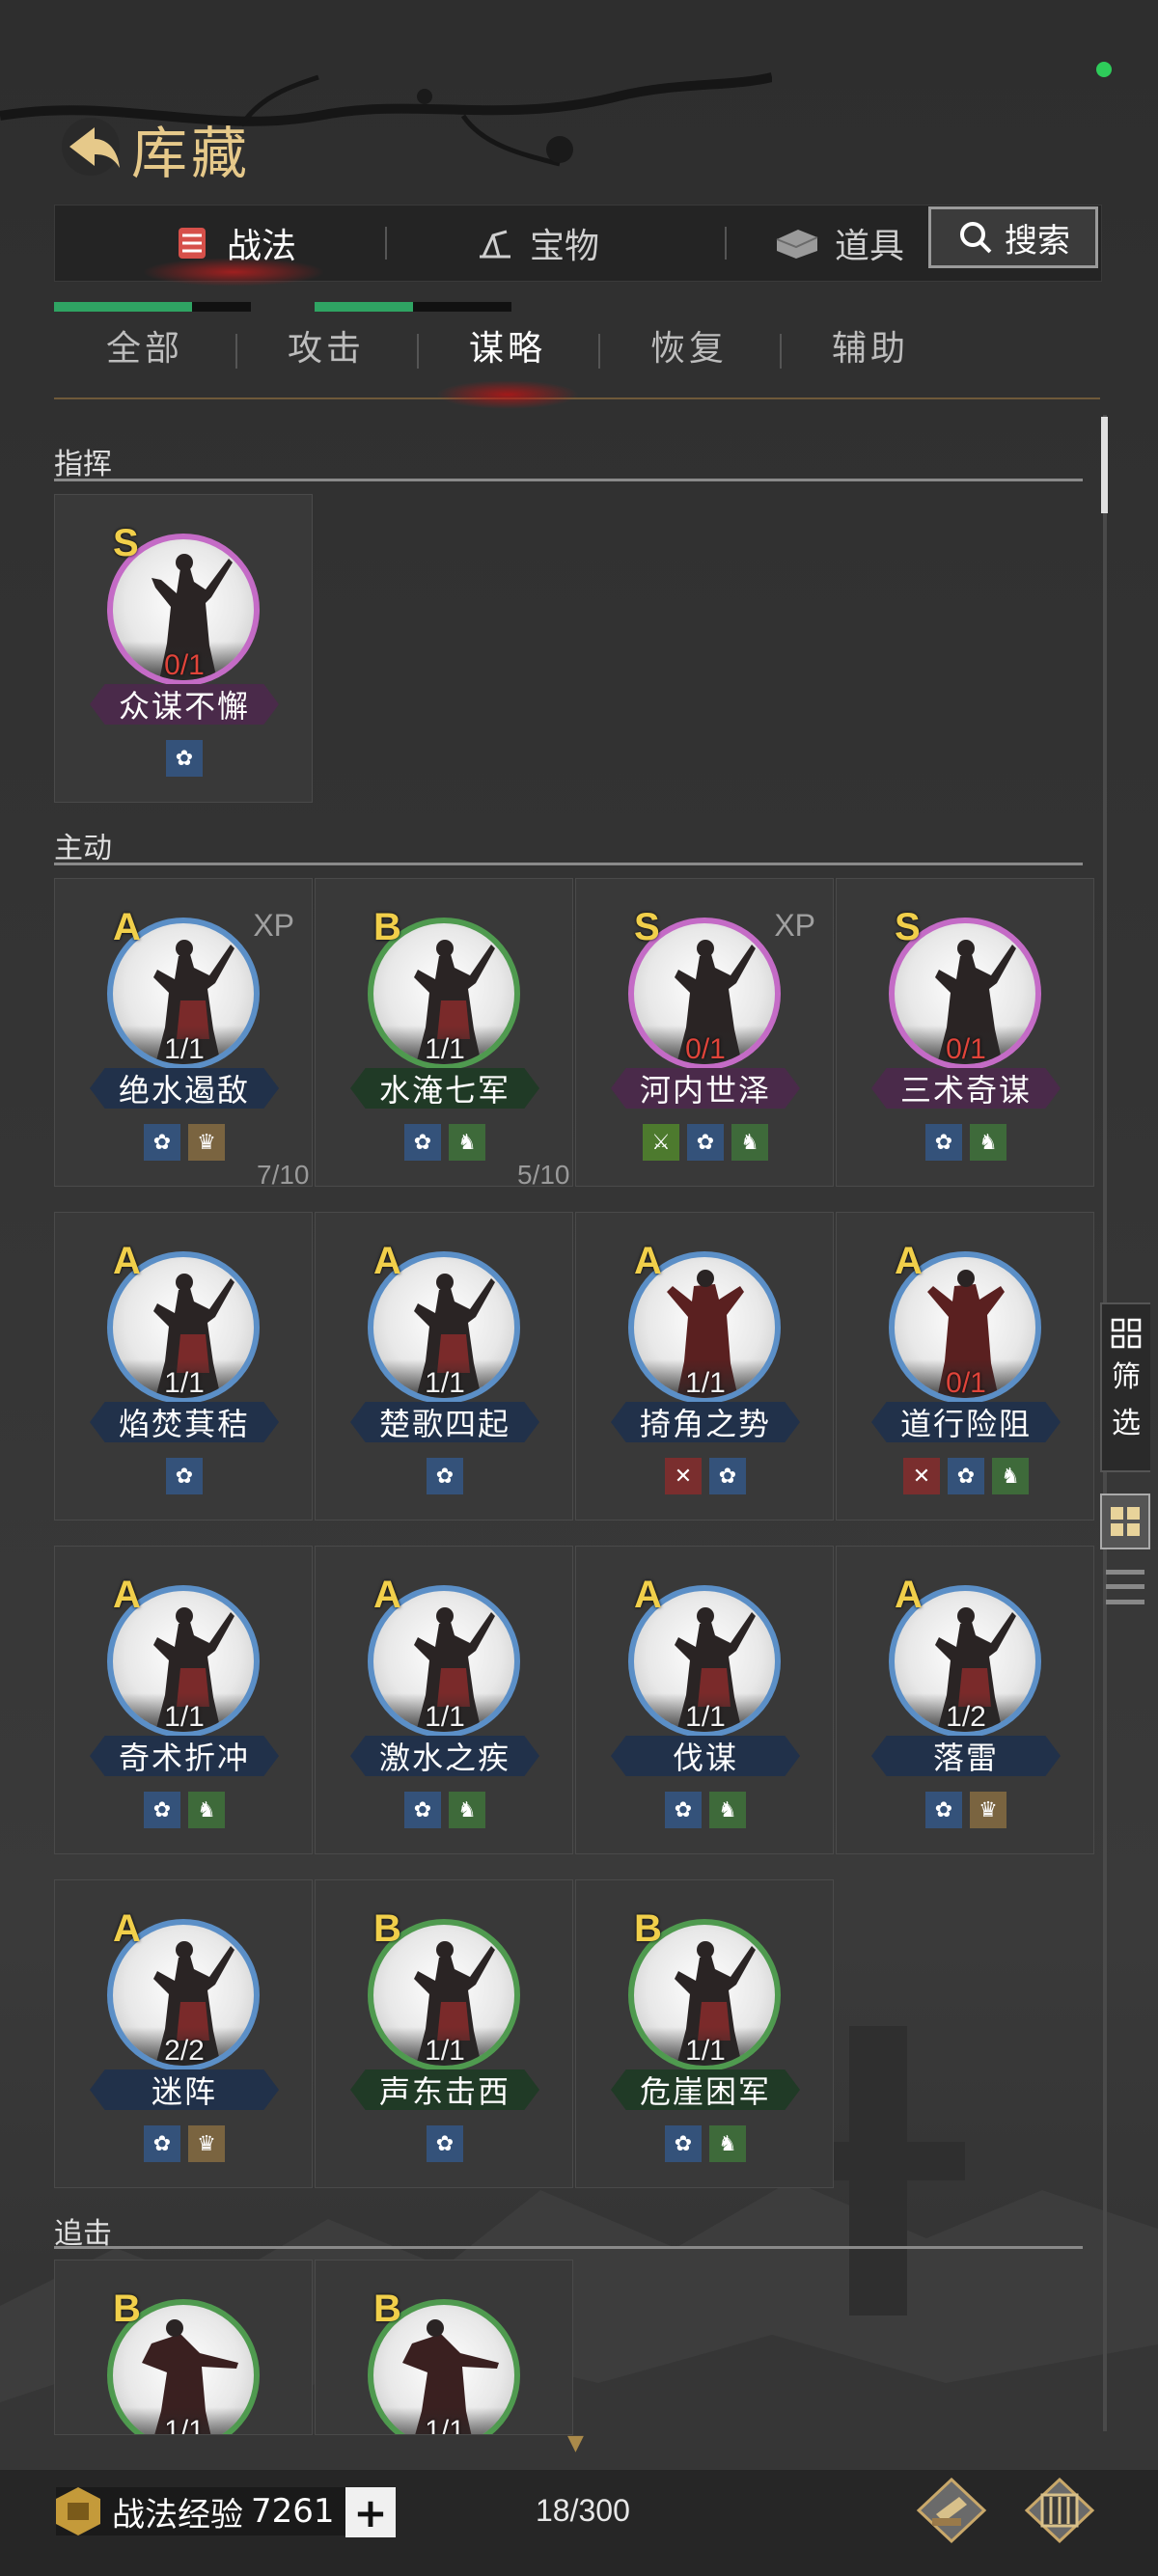  Describe the element at coordinates (705, 1142) in the screenshot. I see `tactic-tags: ⚔ ✿ ♞` at that location.